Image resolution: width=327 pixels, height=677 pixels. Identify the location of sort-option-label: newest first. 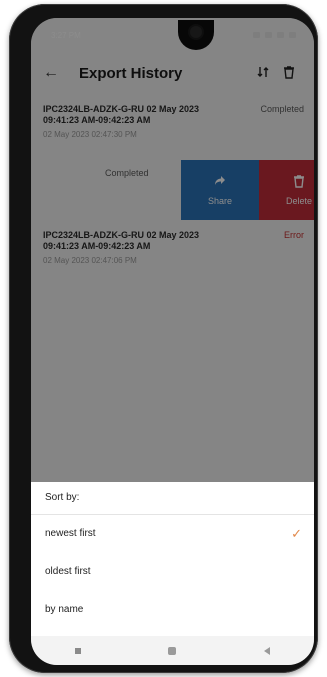
(70, 533).